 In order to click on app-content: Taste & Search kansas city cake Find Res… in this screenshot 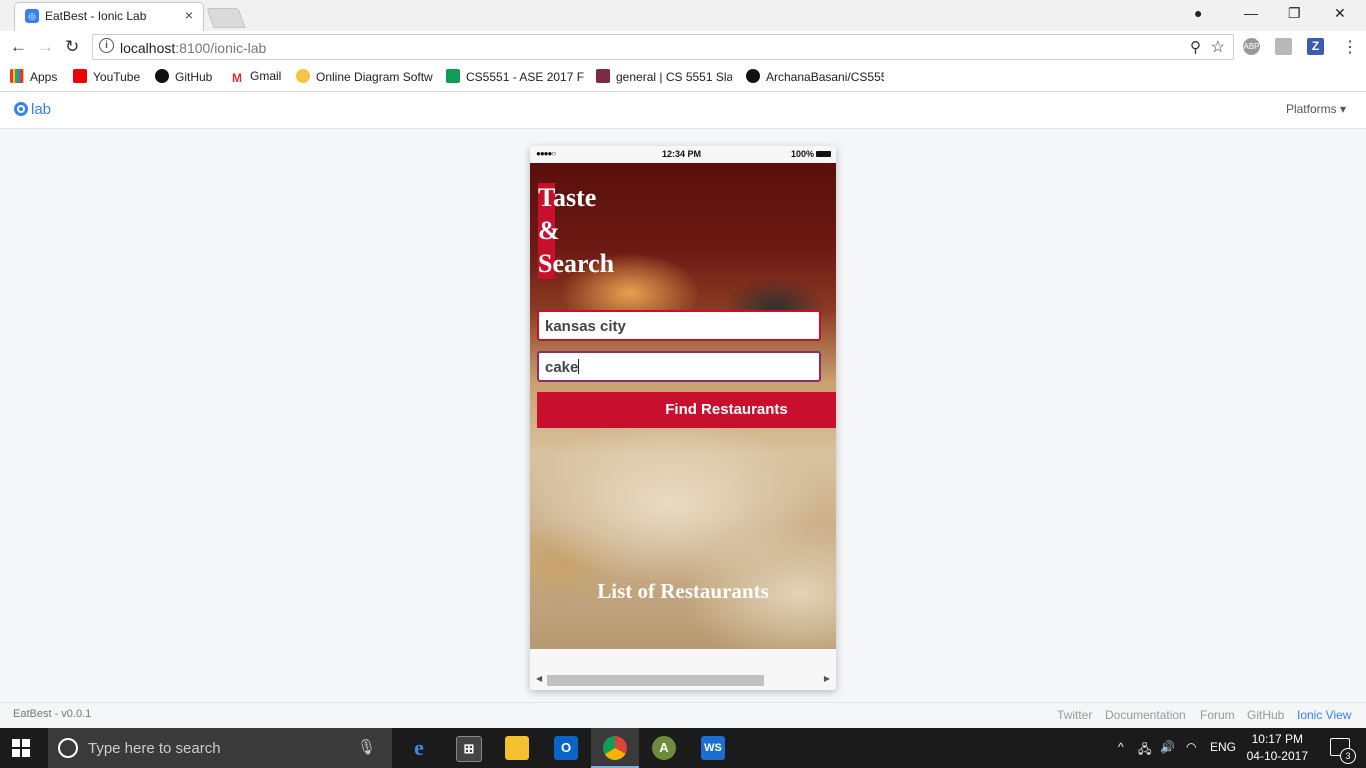, I will do `click(683, 406)`.